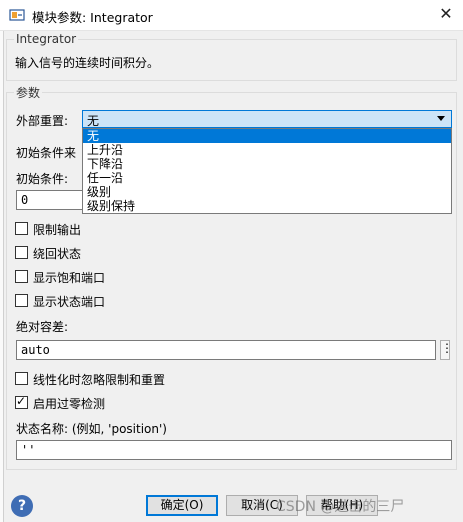 The width and height of the screenshot is (463, 522). I want to click on title-bar: 模块参数: Integrator ✕, so click(231, 15).